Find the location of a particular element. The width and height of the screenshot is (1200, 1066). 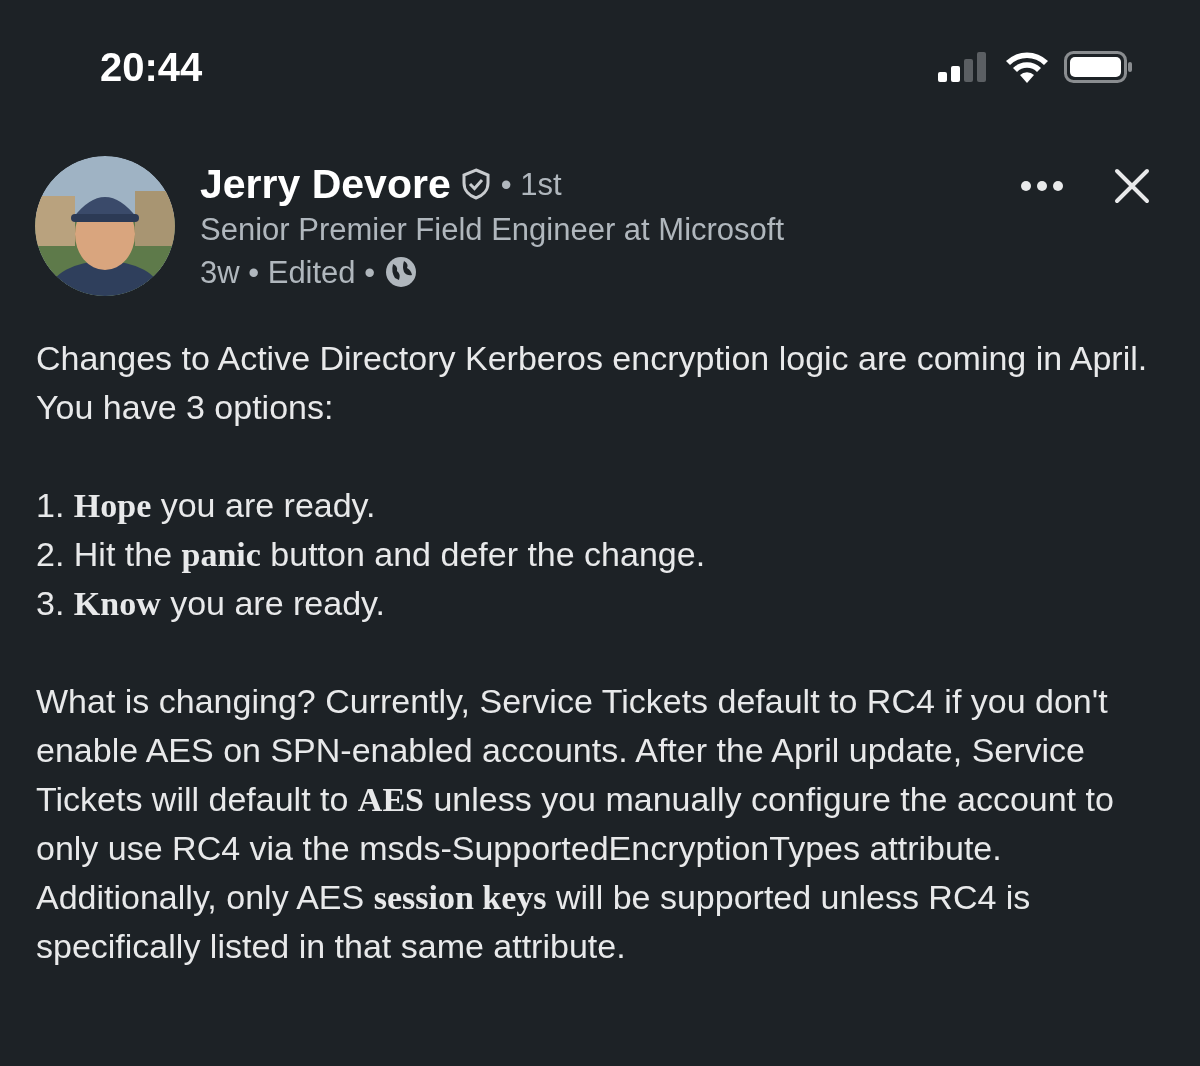

more-options-icon is located at coordinates (1042, 186).